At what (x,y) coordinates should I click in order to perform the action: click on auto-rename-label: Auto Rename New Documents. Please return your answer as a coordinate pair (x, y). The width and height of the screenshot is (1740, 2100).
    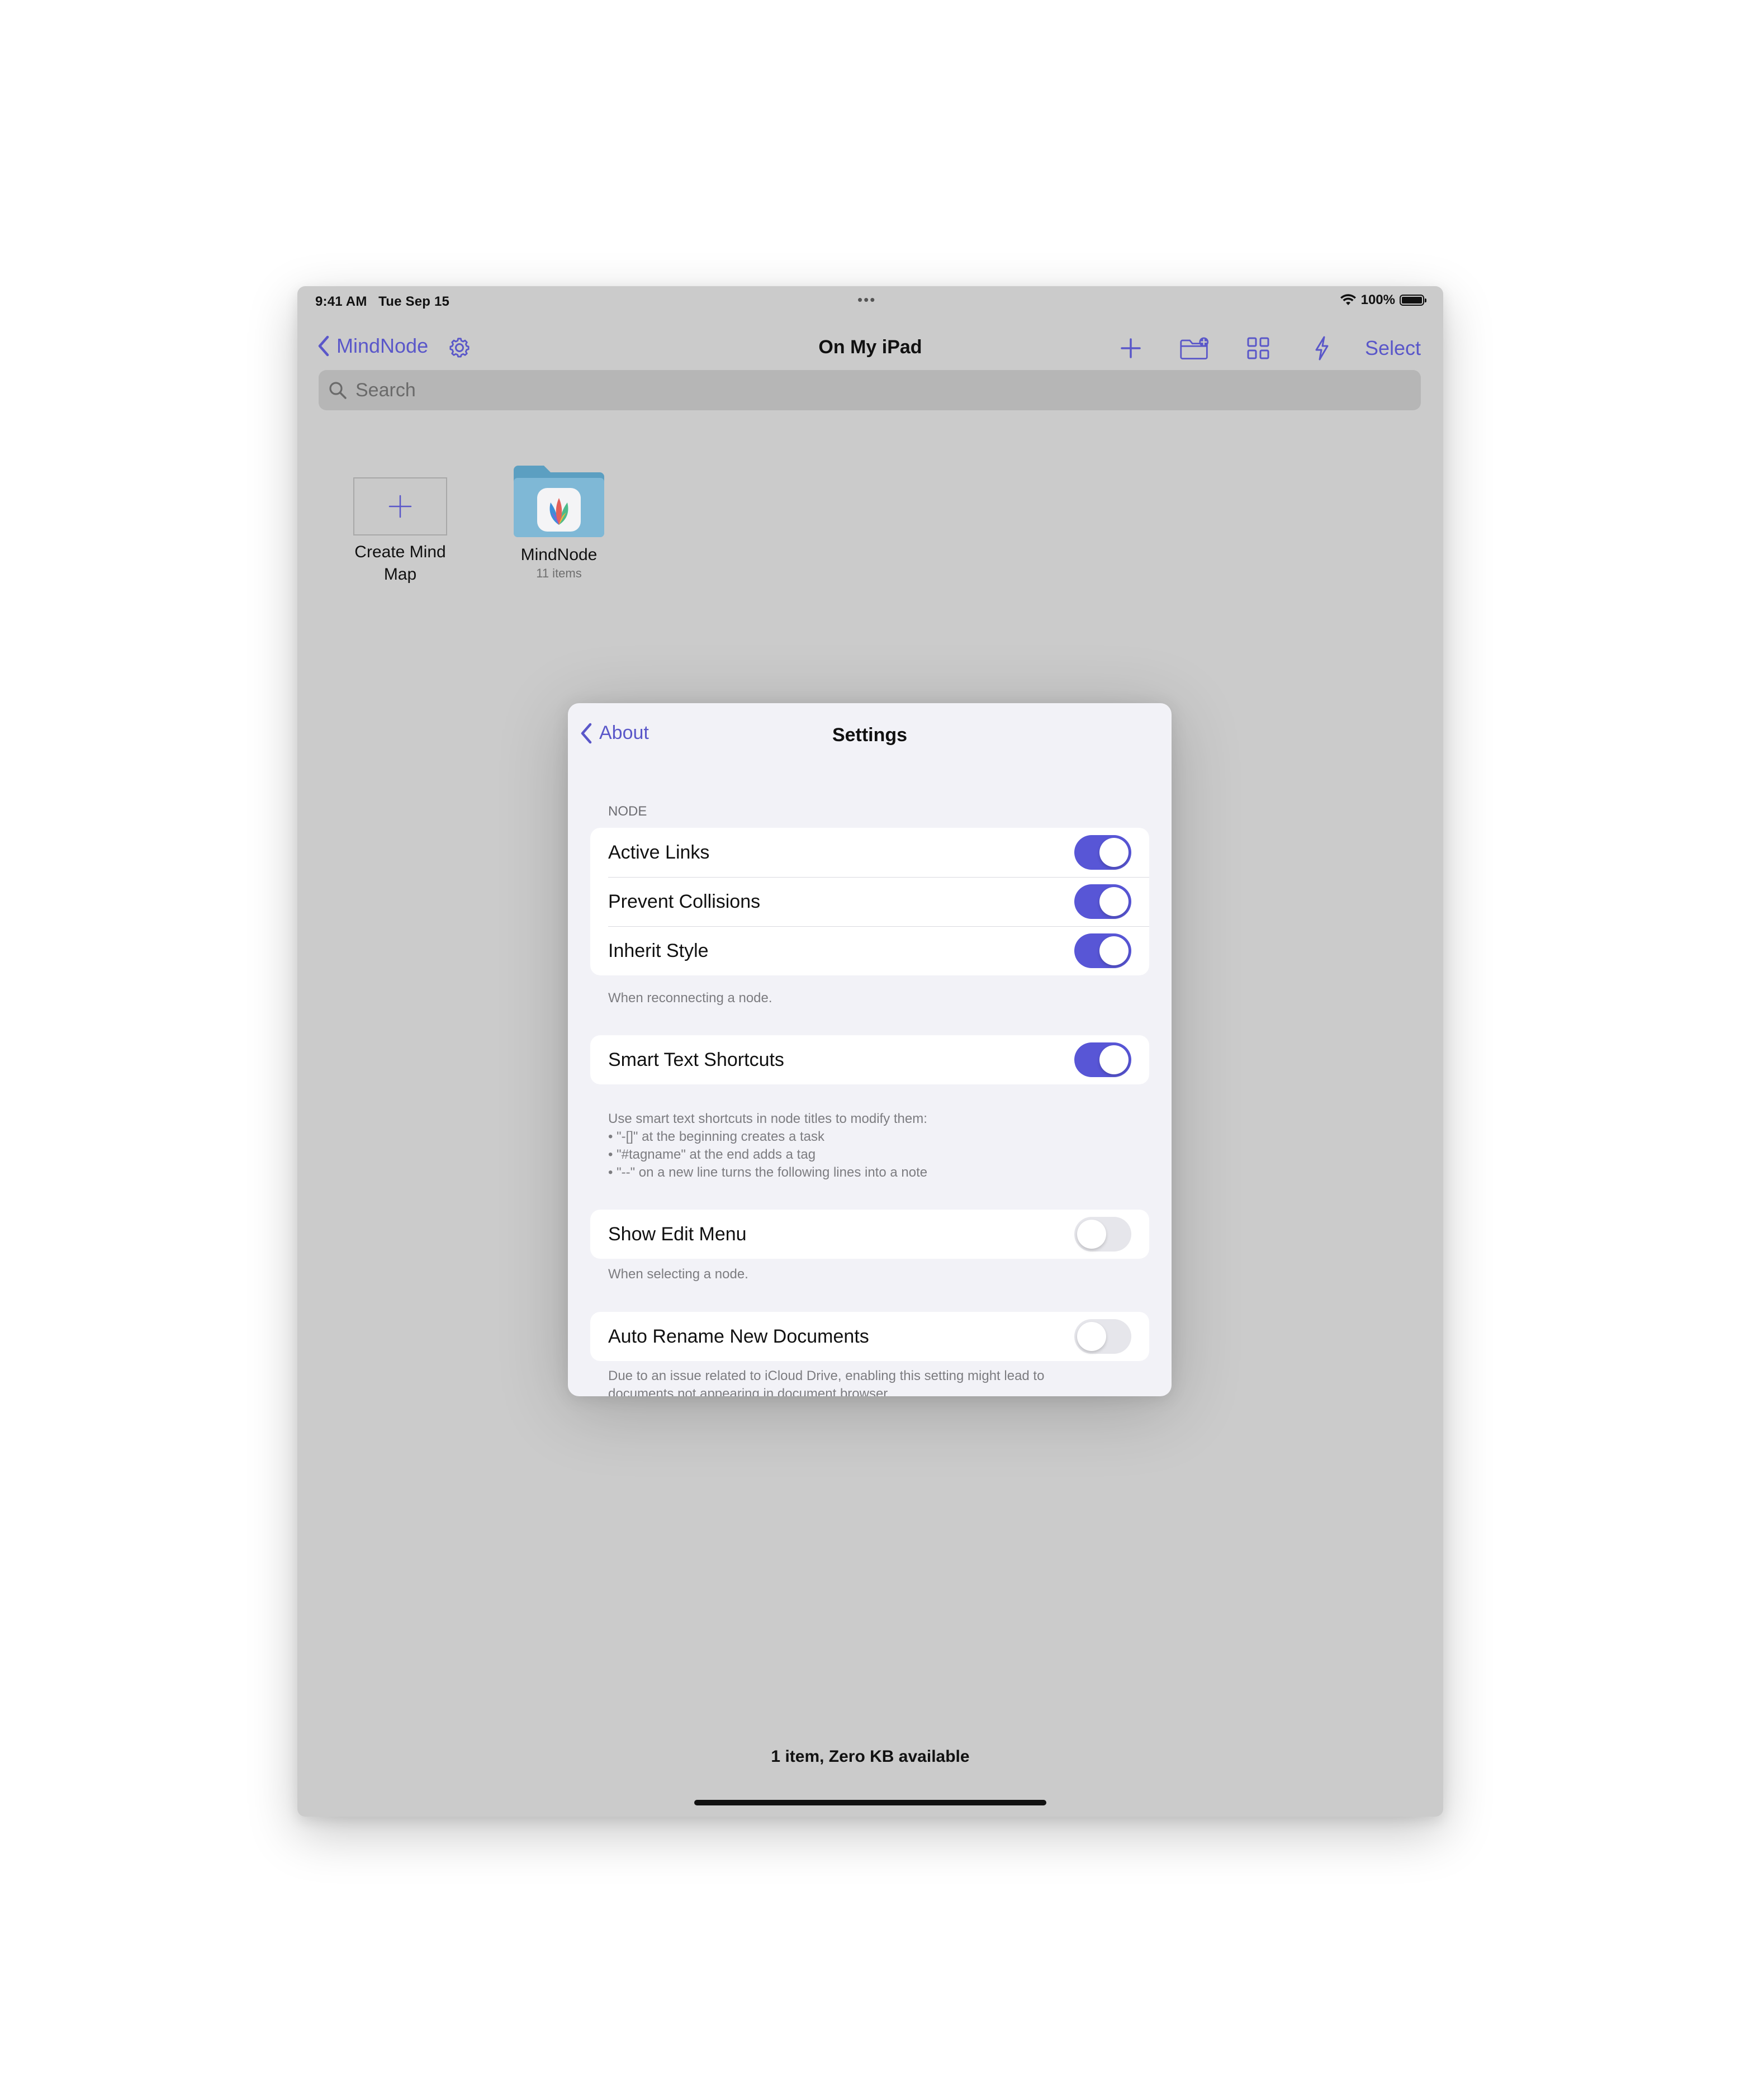
    Looking at the image, I should click on (738, 1336).